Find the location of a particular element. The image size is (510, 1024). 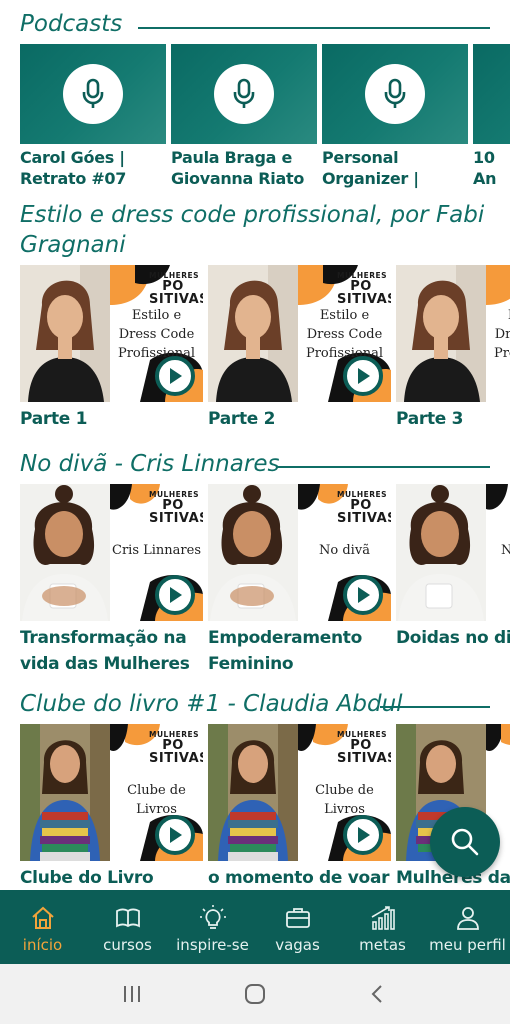

video-thumbnail: No divã MULHERES POSITIVAS is located at coordinates (299, 552).